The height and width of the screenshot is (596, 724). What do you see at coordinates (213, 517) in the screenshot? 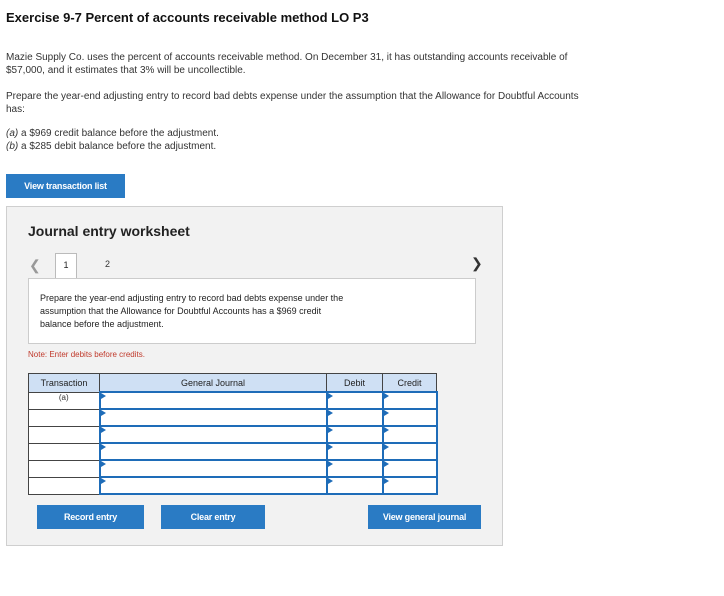
I see `clear-entry-button: Clear entry` at bounding box center [213, 517].